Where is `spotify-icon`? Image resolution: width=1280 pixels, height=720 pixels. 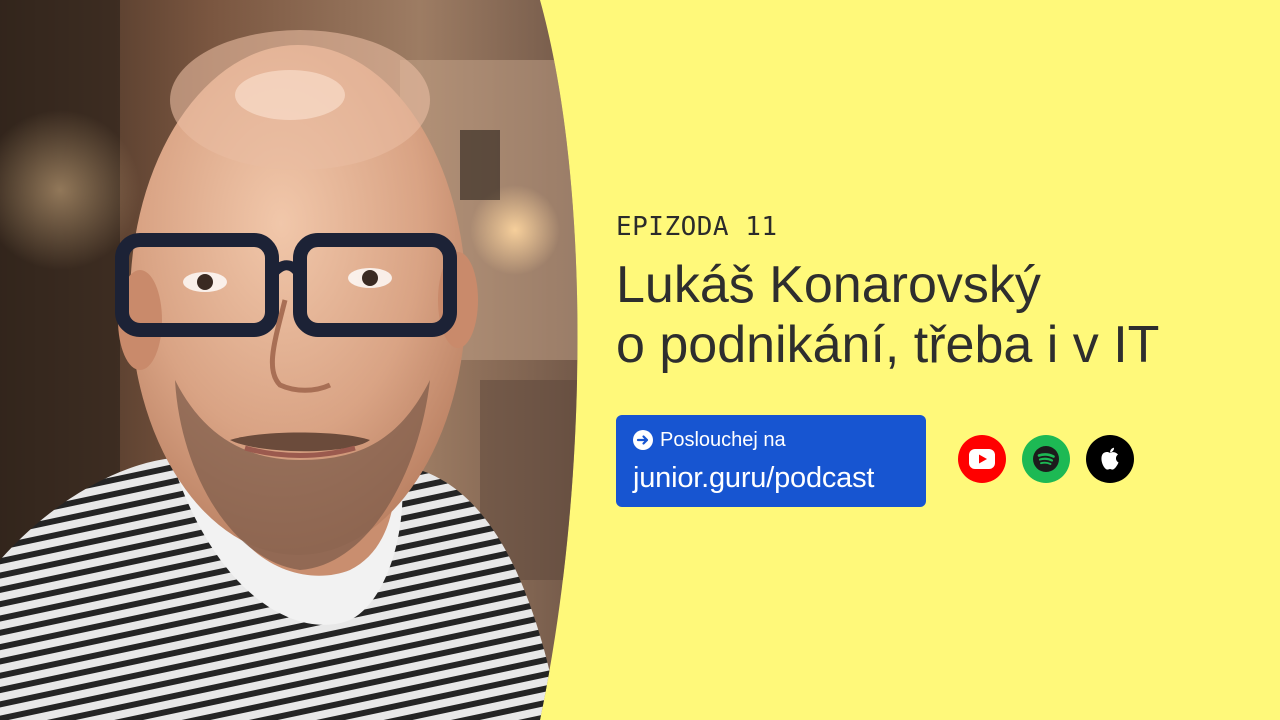
spotify-icon is located at coordinates (1046, 459).